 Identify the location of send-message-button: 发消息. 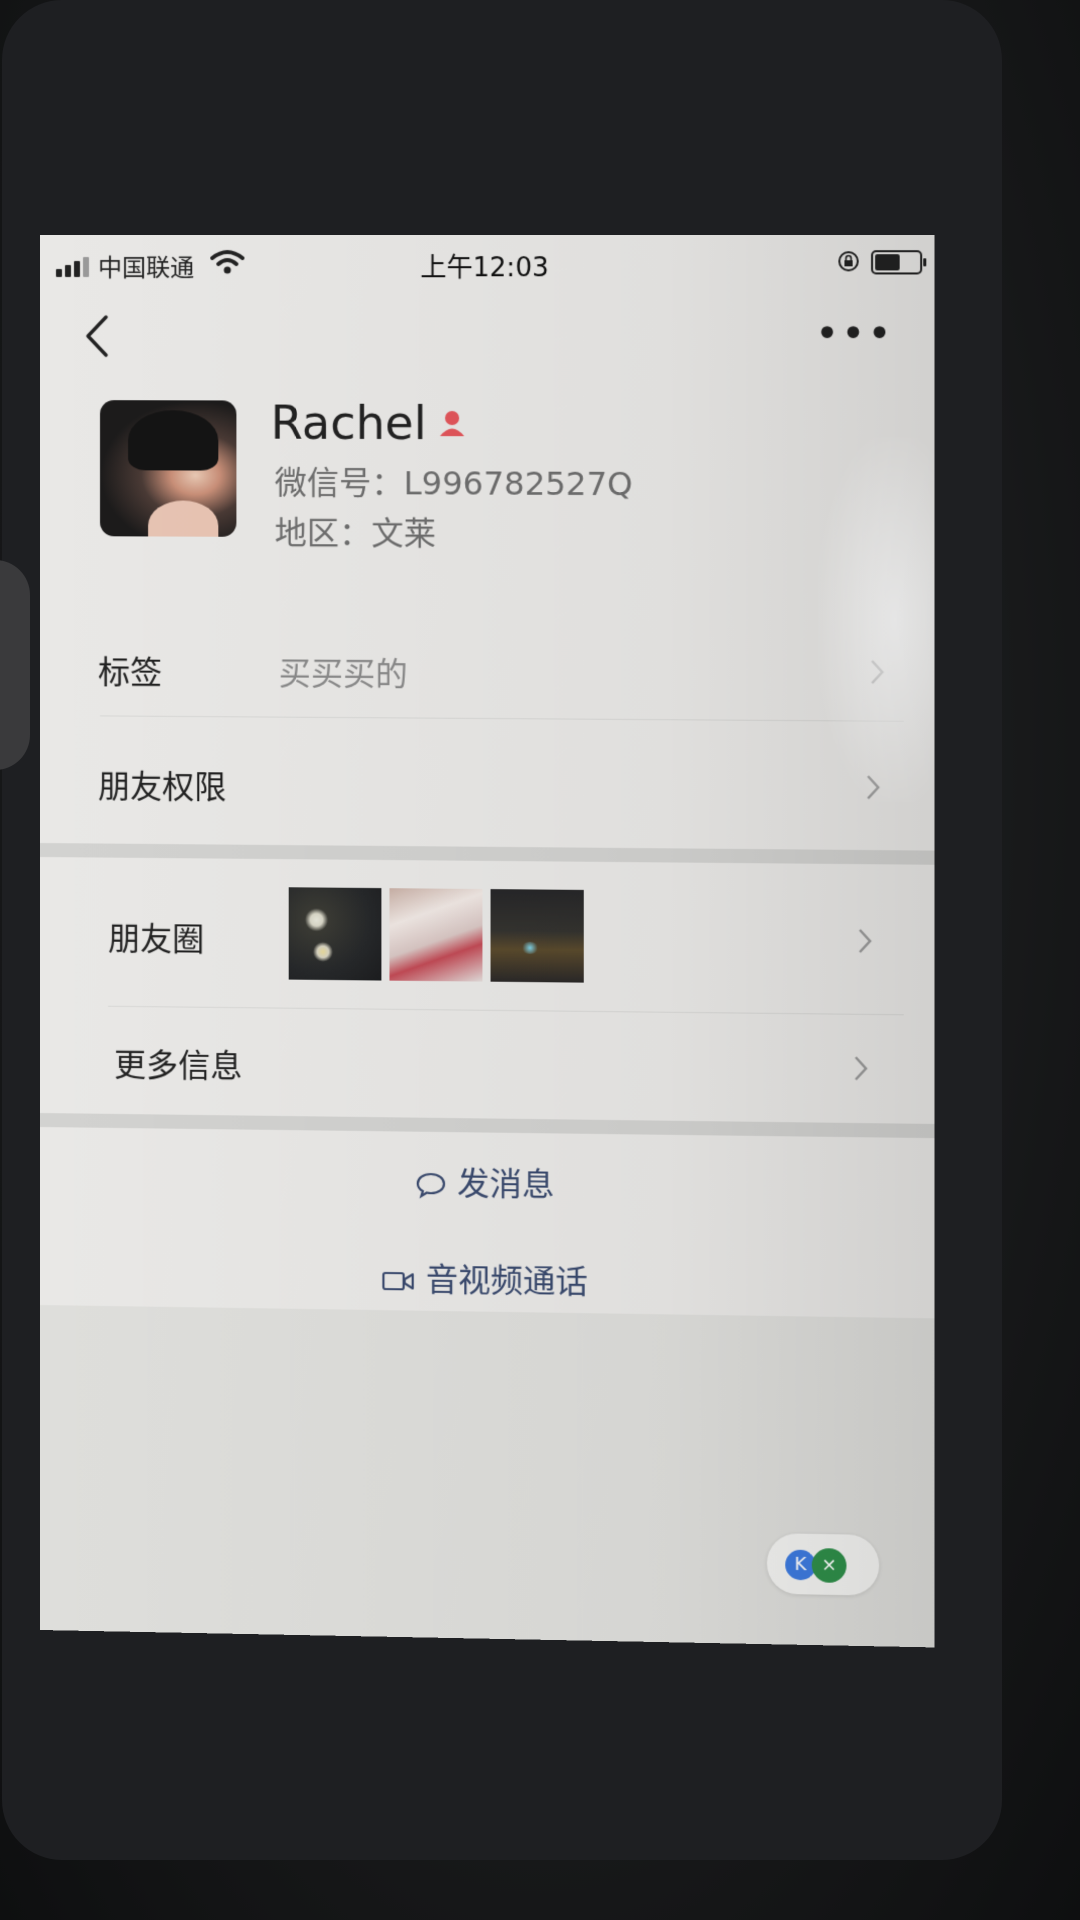
(487, 1182).